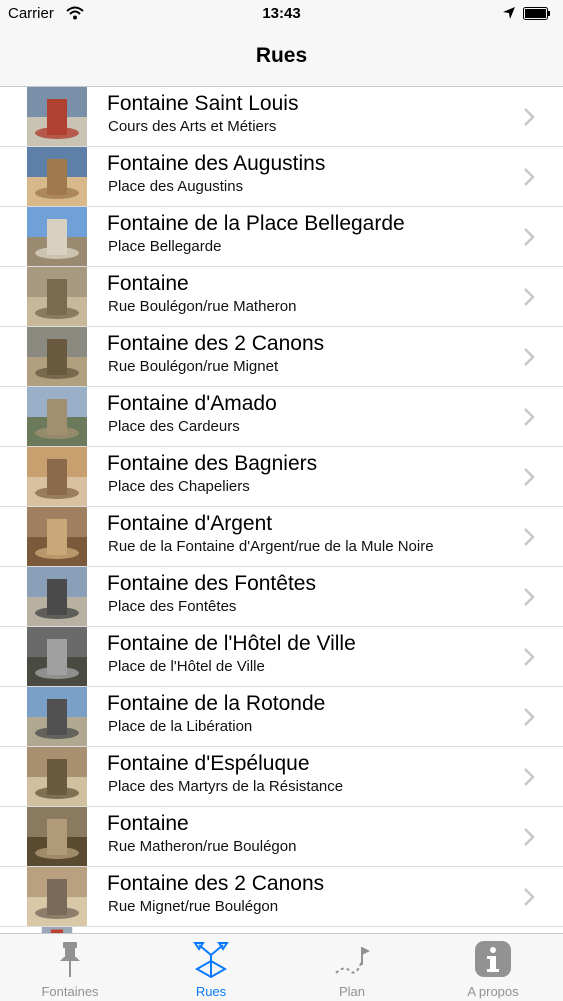 This screenshot has height=1001, width=563. What do you see at coordinates (216, 163) in the screenshot?
I see `item-title: Fontaine des Augustins` at bounding box center [216, 163].